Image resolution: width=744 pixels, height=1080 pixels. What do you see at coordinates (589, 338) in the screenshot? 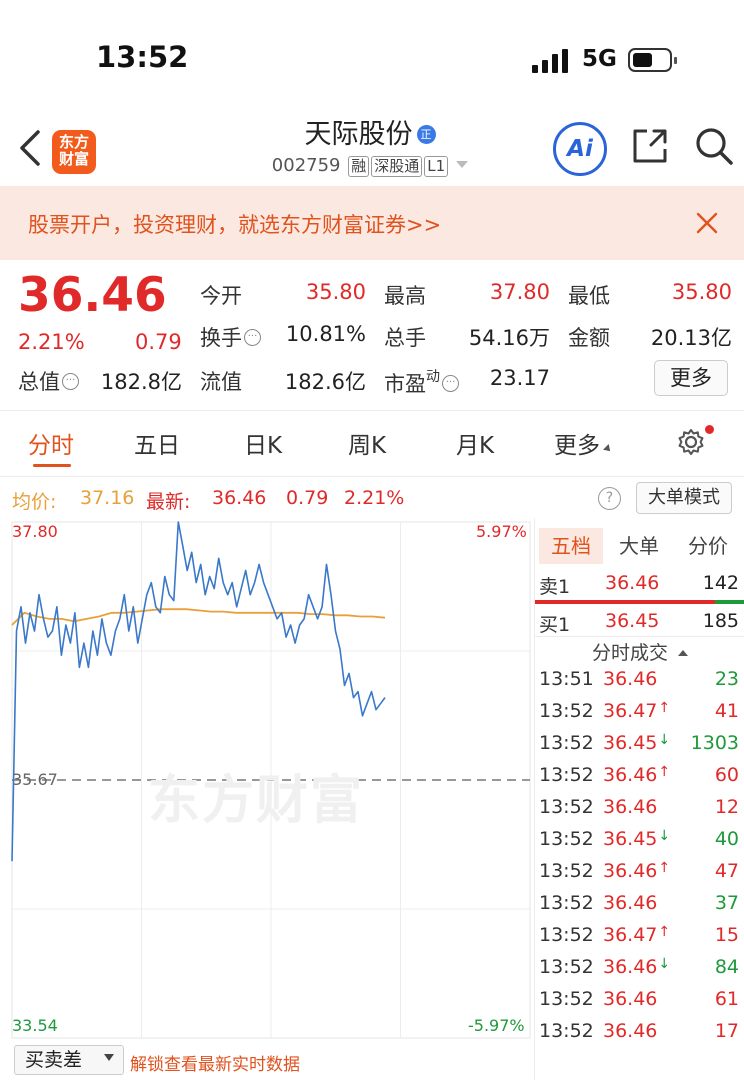
I see `amount-label: 金额` at bounding box center [589, 338].